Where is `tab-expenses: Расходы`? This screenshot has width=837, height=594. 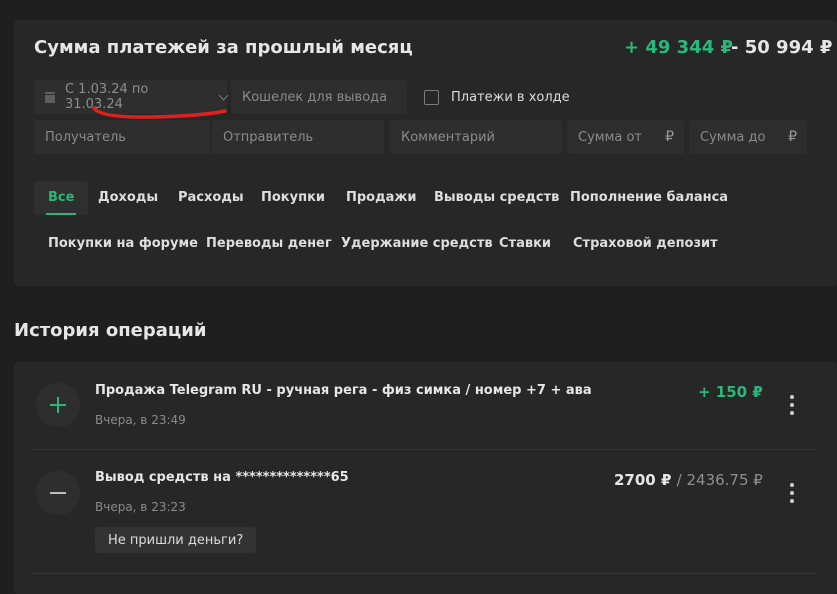 tab-expenses: Расходы is located at coordinates (211, 198).